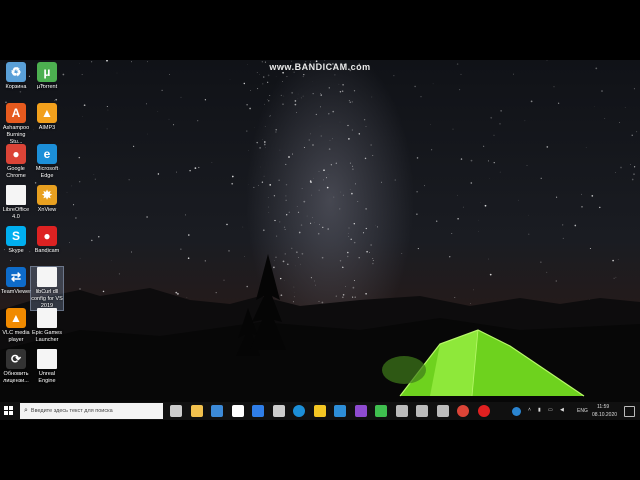 This screenshot has height=480, width=640. Describe the element at coordinates (629, 411) in the screenshot. I see `notifications-icon` at that location.